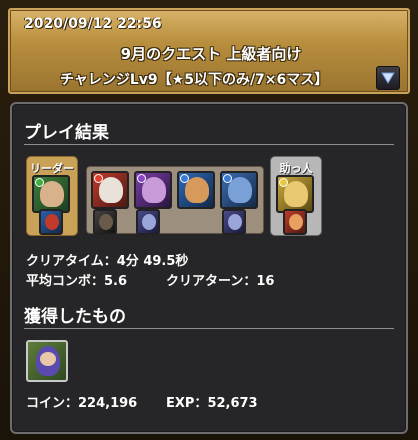 Image resolution: width=418 pixels, height=440 pixels. What do you see at coordinates (194, 80) in the screenshot?
I see `stage-name: チャレンジLv9【★5以下のみ/7×6マス】` at bounding box center [194, 80].